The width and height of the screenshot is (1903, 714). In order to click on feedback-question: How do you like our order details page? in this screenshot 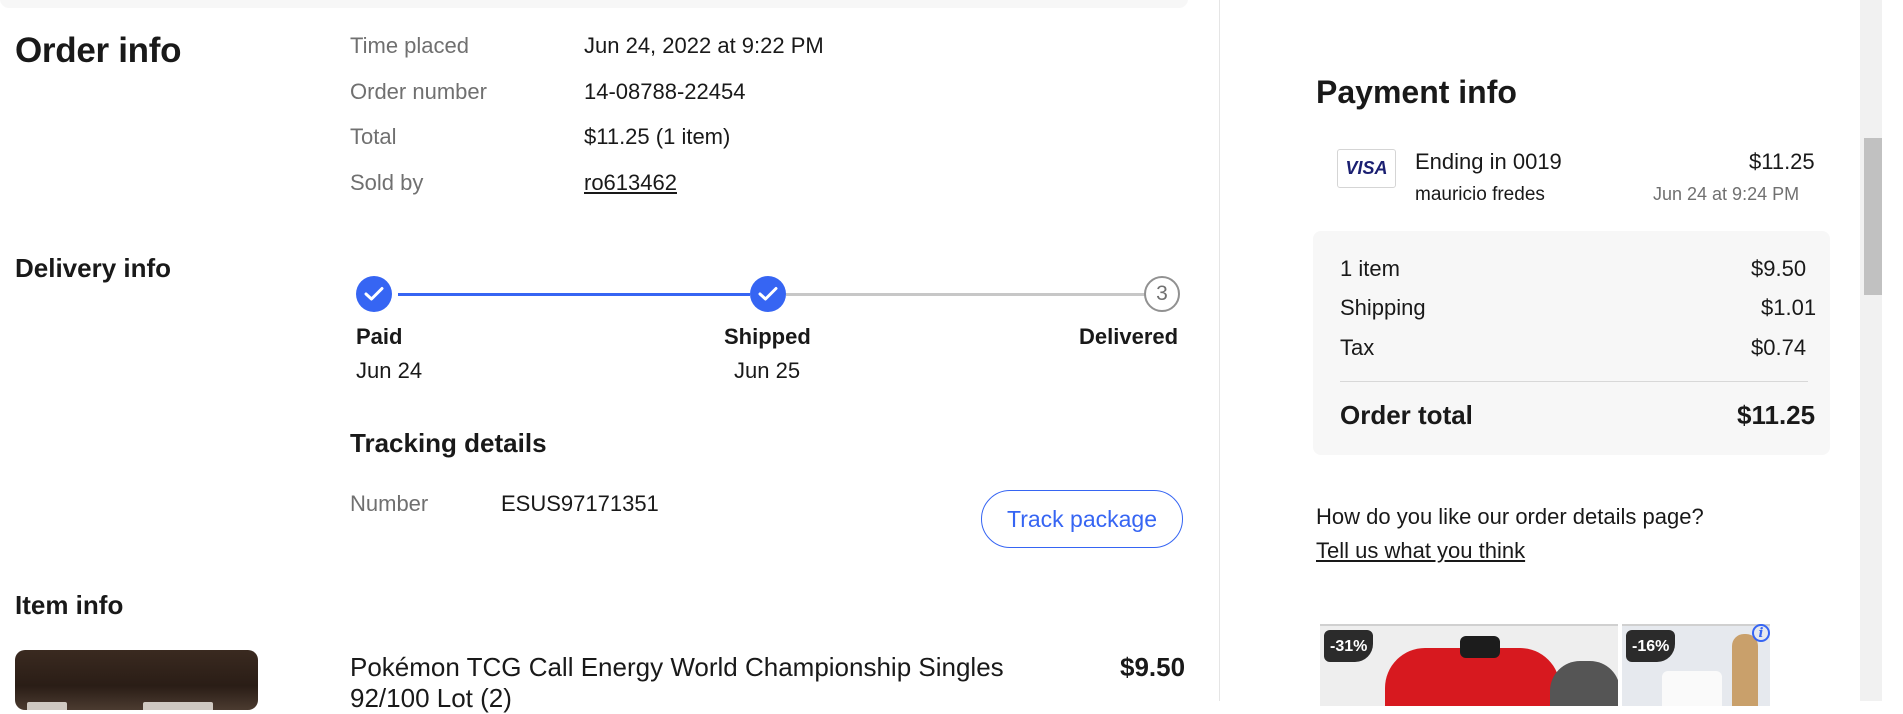, I will do `click(1510, 516)`.